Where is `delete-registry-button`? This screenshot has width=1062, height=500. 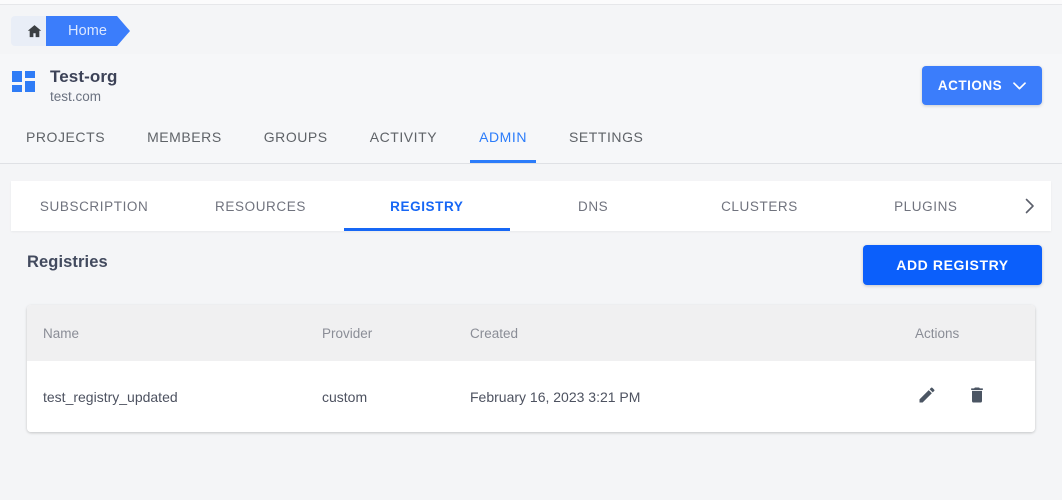 delete-registry-button is located at coordinates (977, 397).